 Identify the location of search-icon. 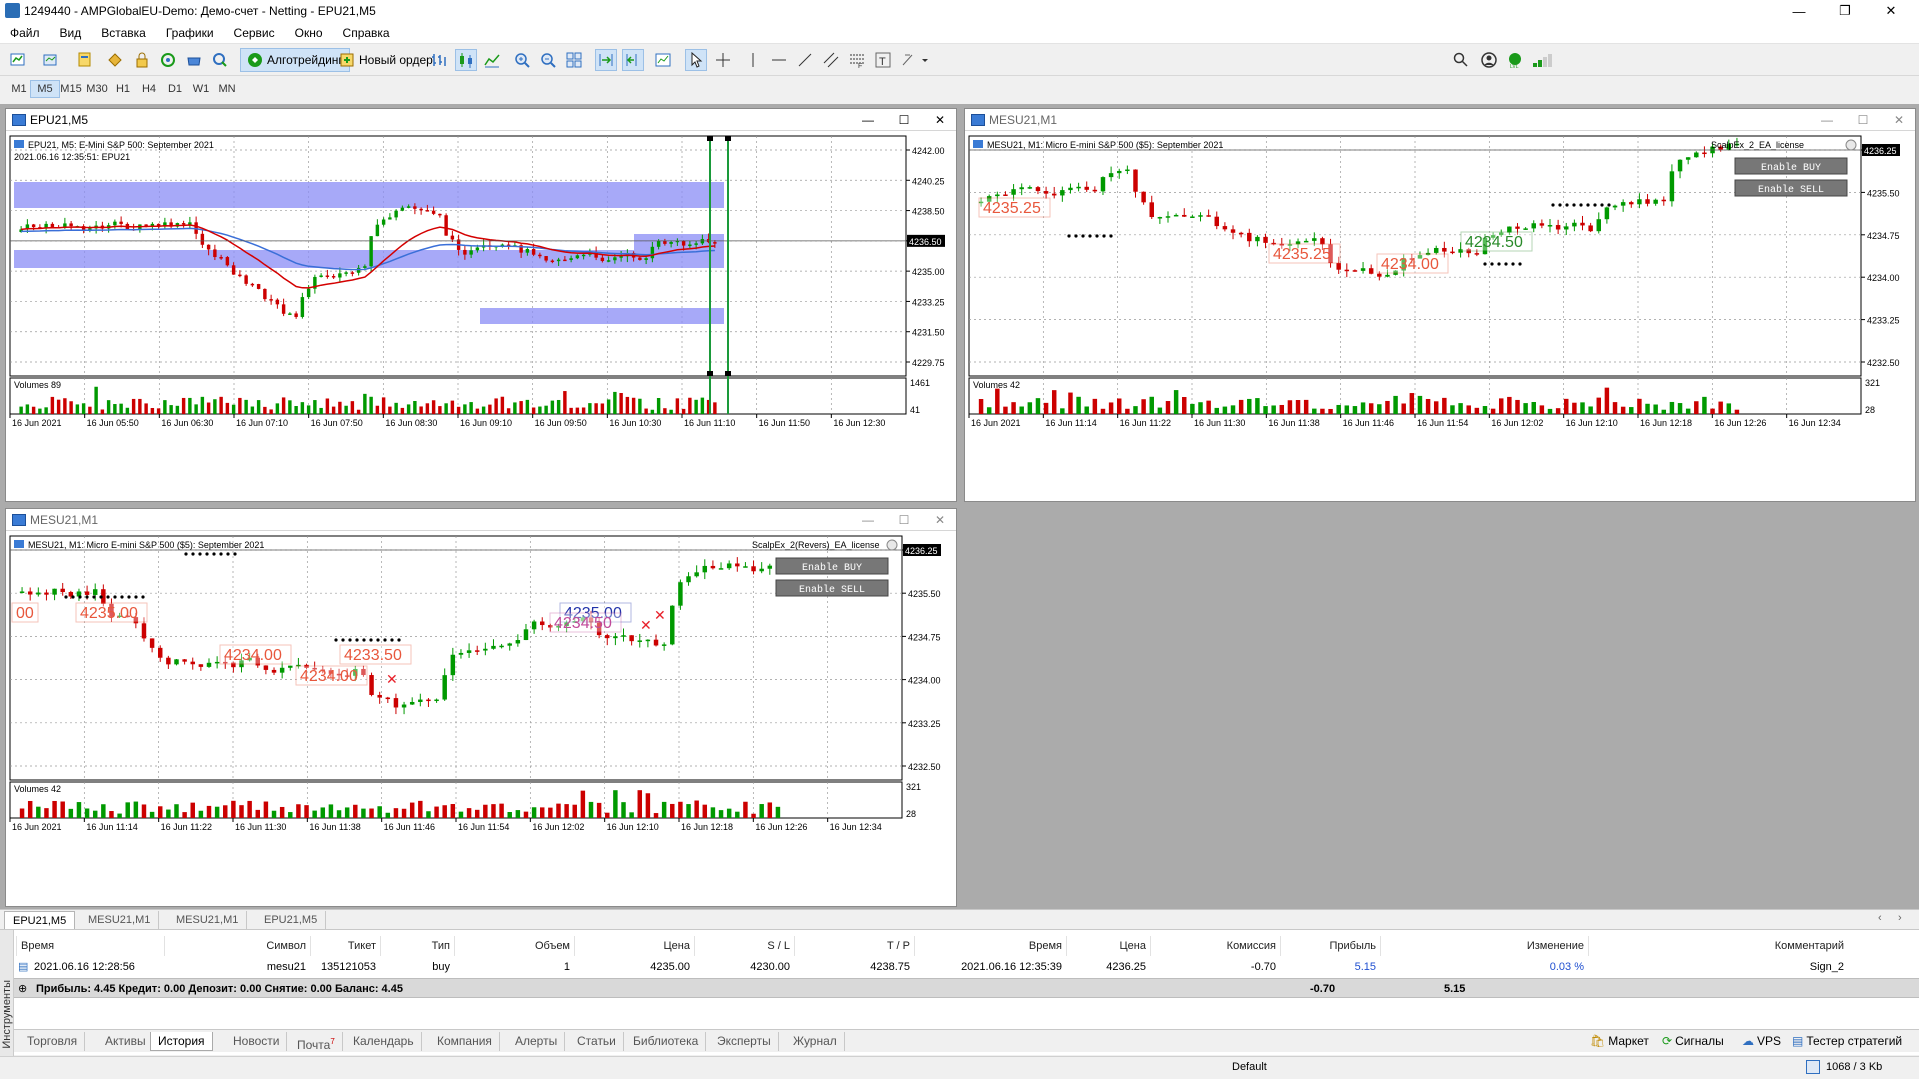
(1461, 60).